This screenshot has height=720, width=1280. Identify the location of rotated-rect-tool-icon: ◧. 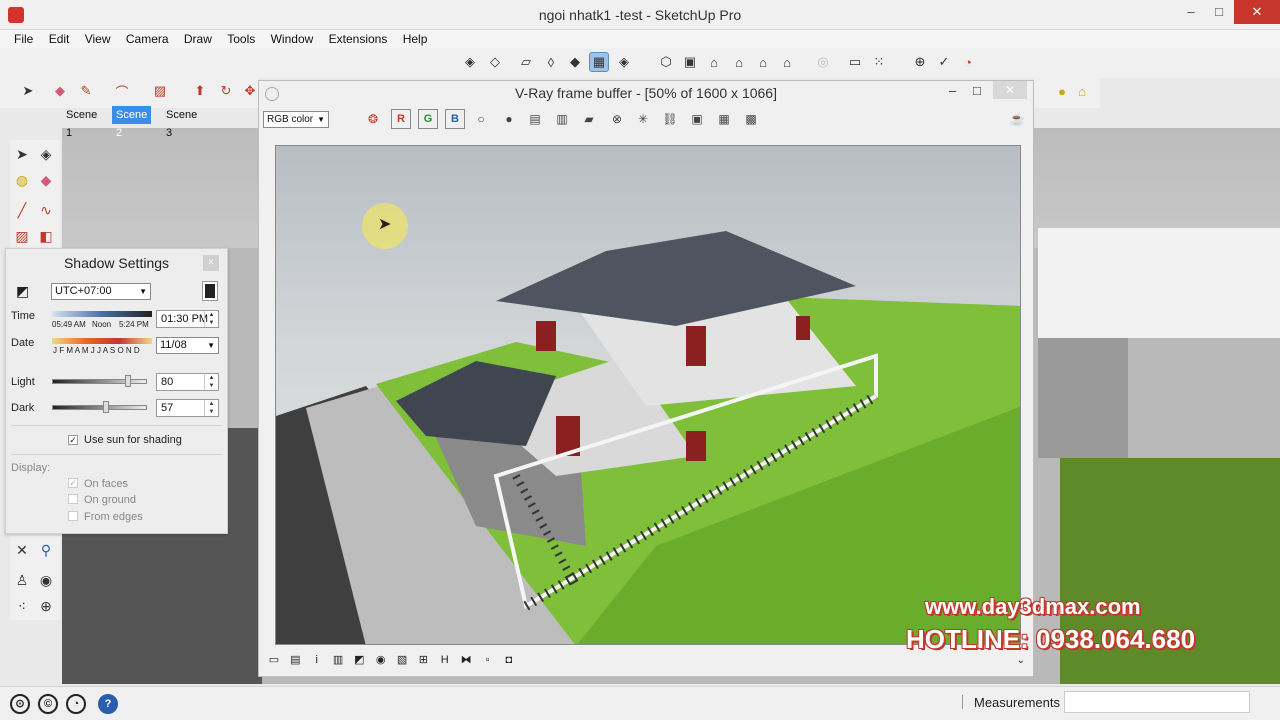
(46, 236).